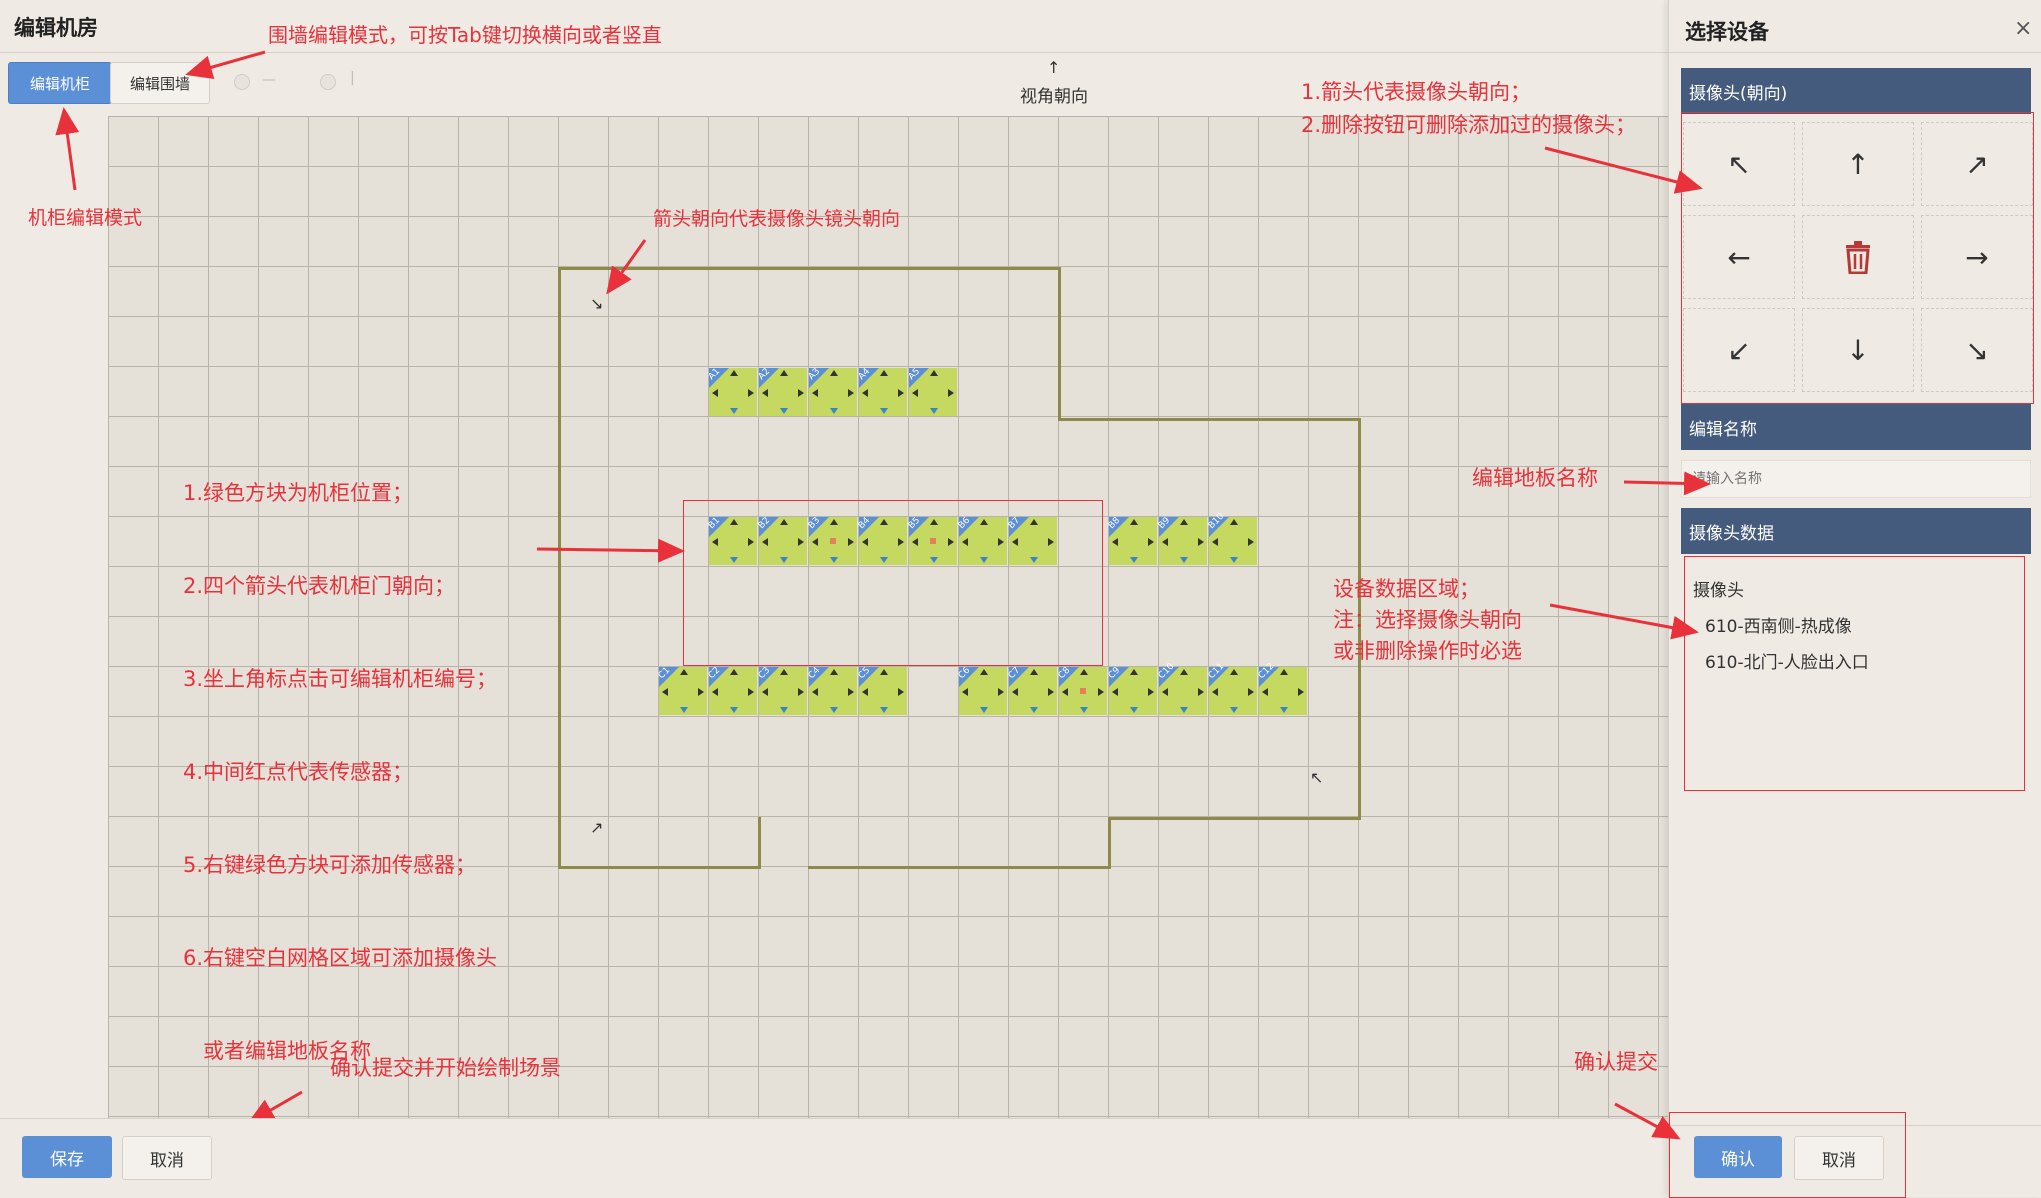  I want to click on arrow-to-cabinets, so click(610, 550).